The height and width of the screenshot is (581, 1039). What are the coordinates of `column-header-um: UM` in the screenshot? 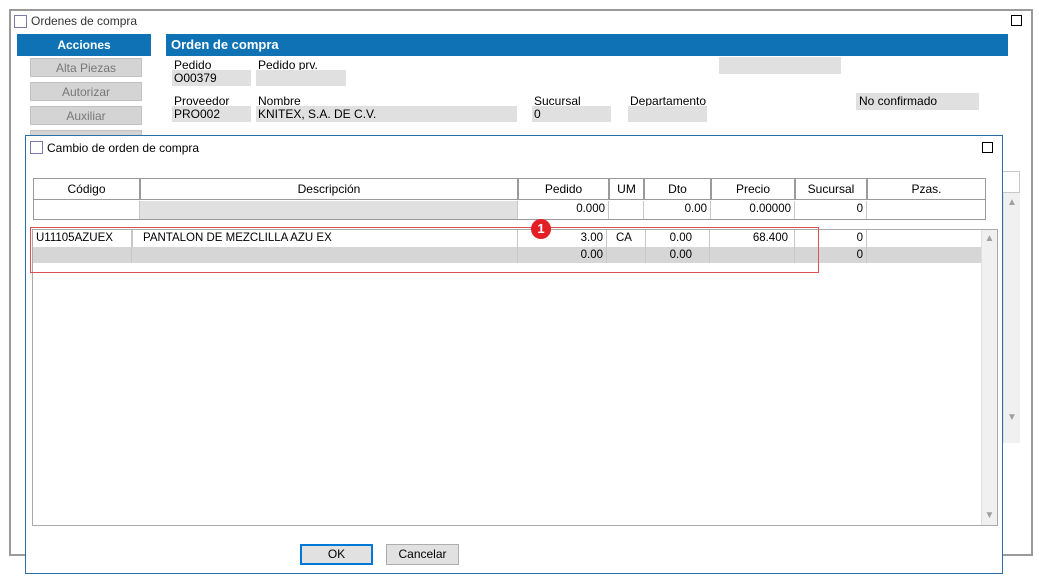 It's located at (626, 189).